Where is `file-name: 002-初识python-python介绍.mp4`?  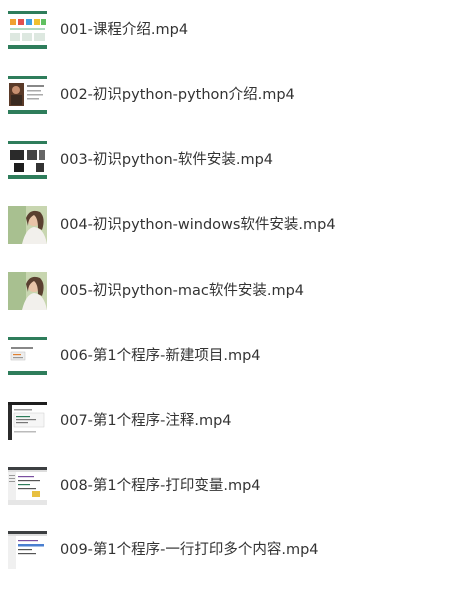 file-name: 002-初识python-python介绍.mp4 is located at coordinates (177, 95).